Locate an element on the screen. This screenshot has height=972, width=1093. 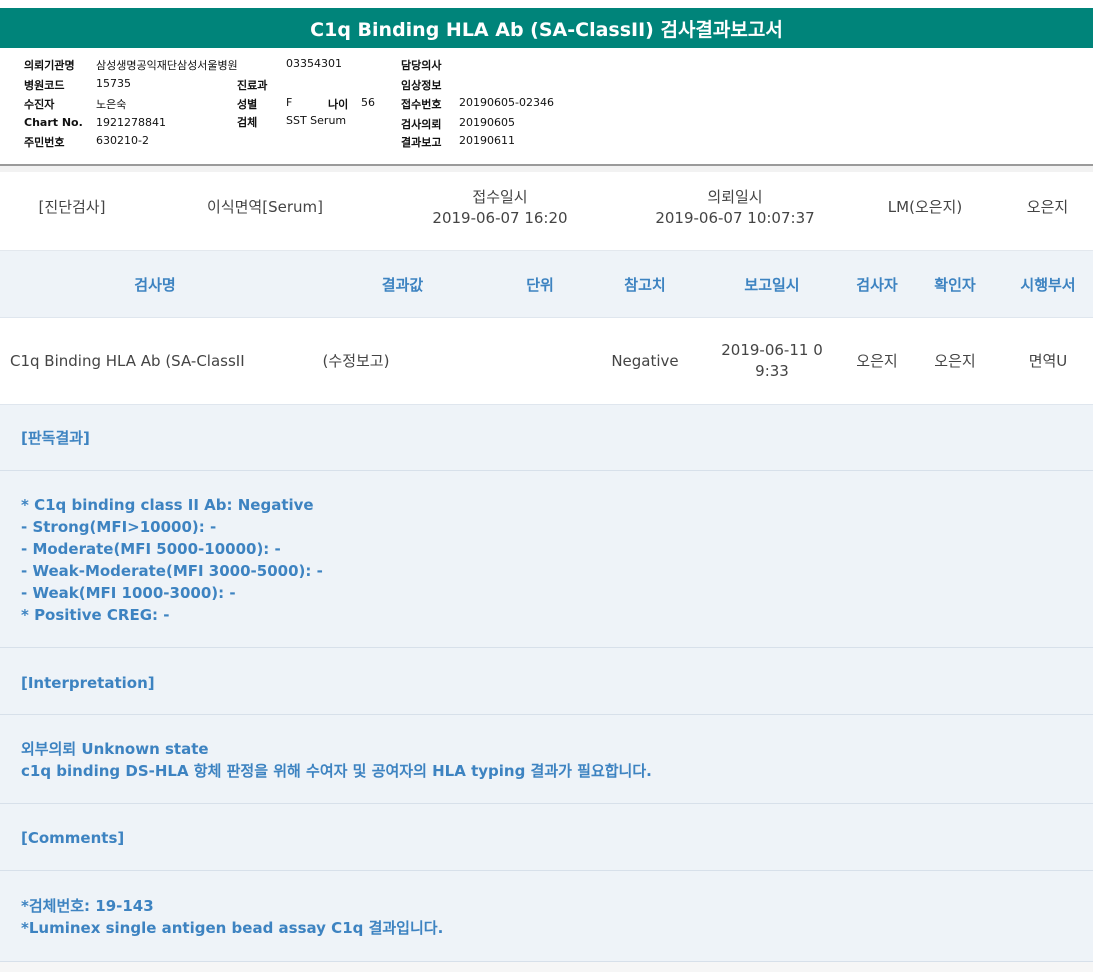
comments-title-block: [Comments] is located at coordinates (546, 837).